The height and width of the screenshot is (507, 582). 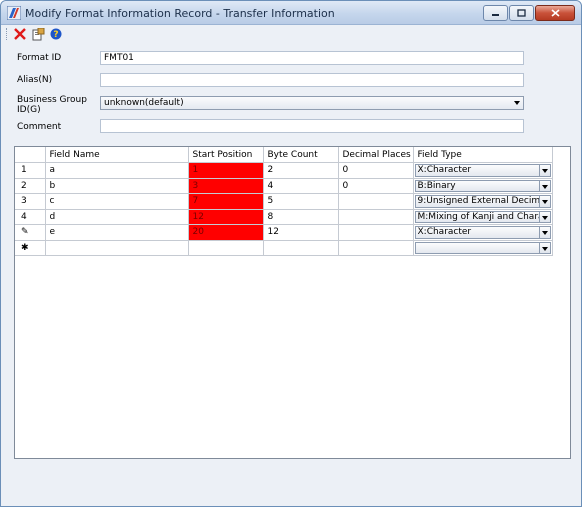 I want to click on start-position-cell: 1, so click(x=225, y=170).